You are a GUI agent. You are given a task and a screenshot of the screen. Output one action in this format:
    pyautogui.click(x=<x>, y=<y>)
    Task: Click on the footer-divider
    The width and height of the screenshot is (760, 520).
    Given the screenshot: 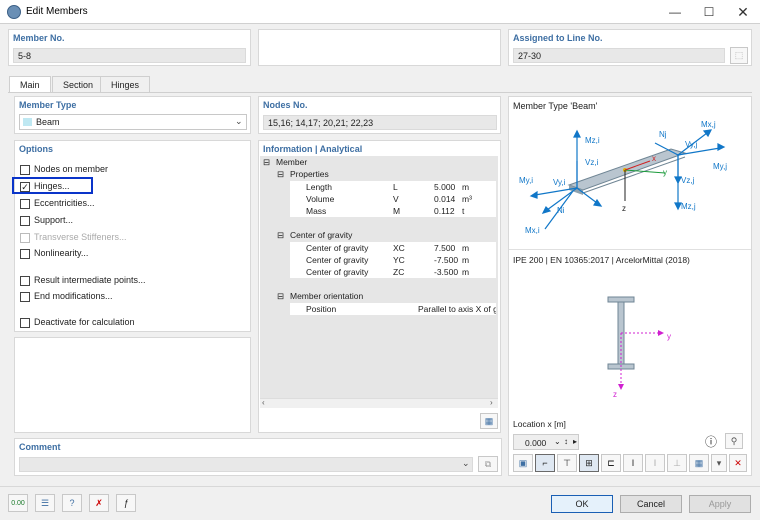 What is the action you would take?
    pyautogui.click(x=380, y=486)
    